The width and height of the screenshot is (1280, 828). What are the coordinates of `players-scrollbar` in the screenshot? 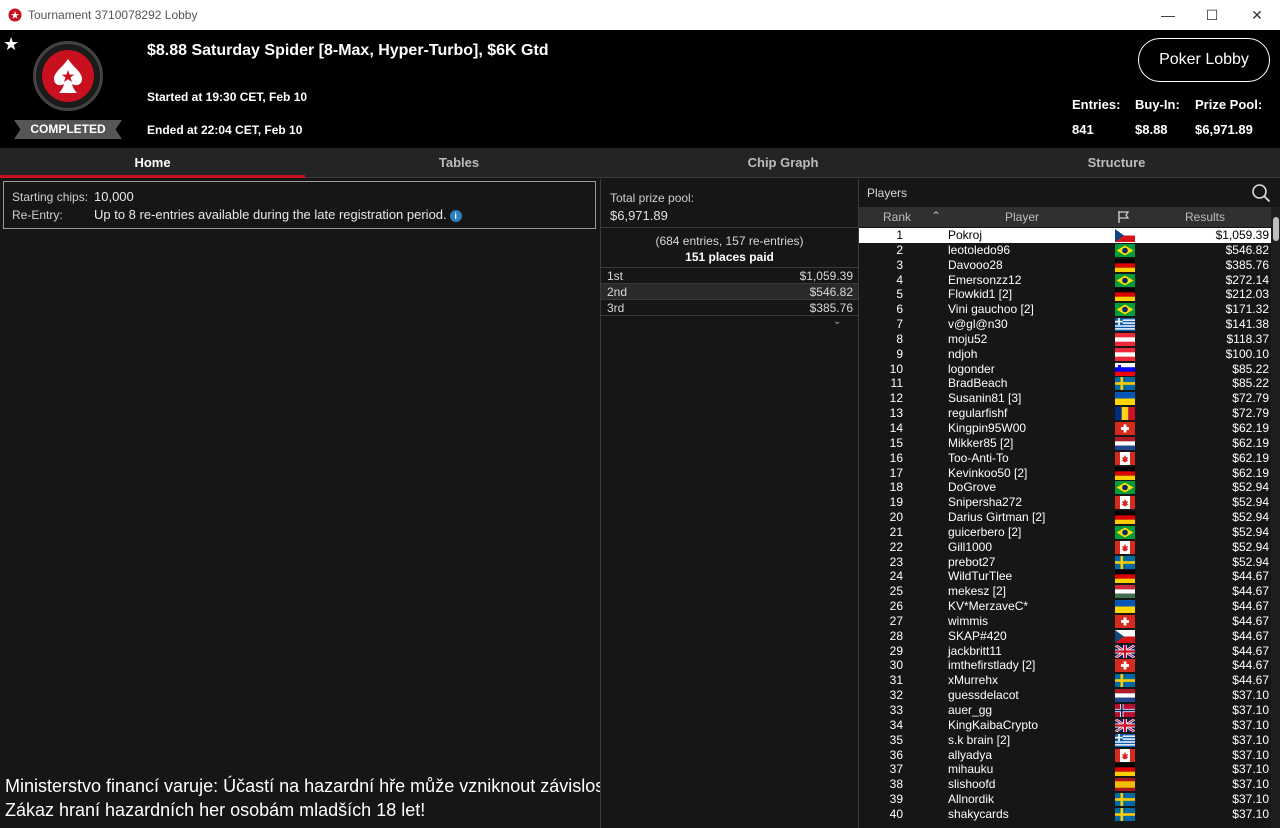 It's located at (1275, 517).